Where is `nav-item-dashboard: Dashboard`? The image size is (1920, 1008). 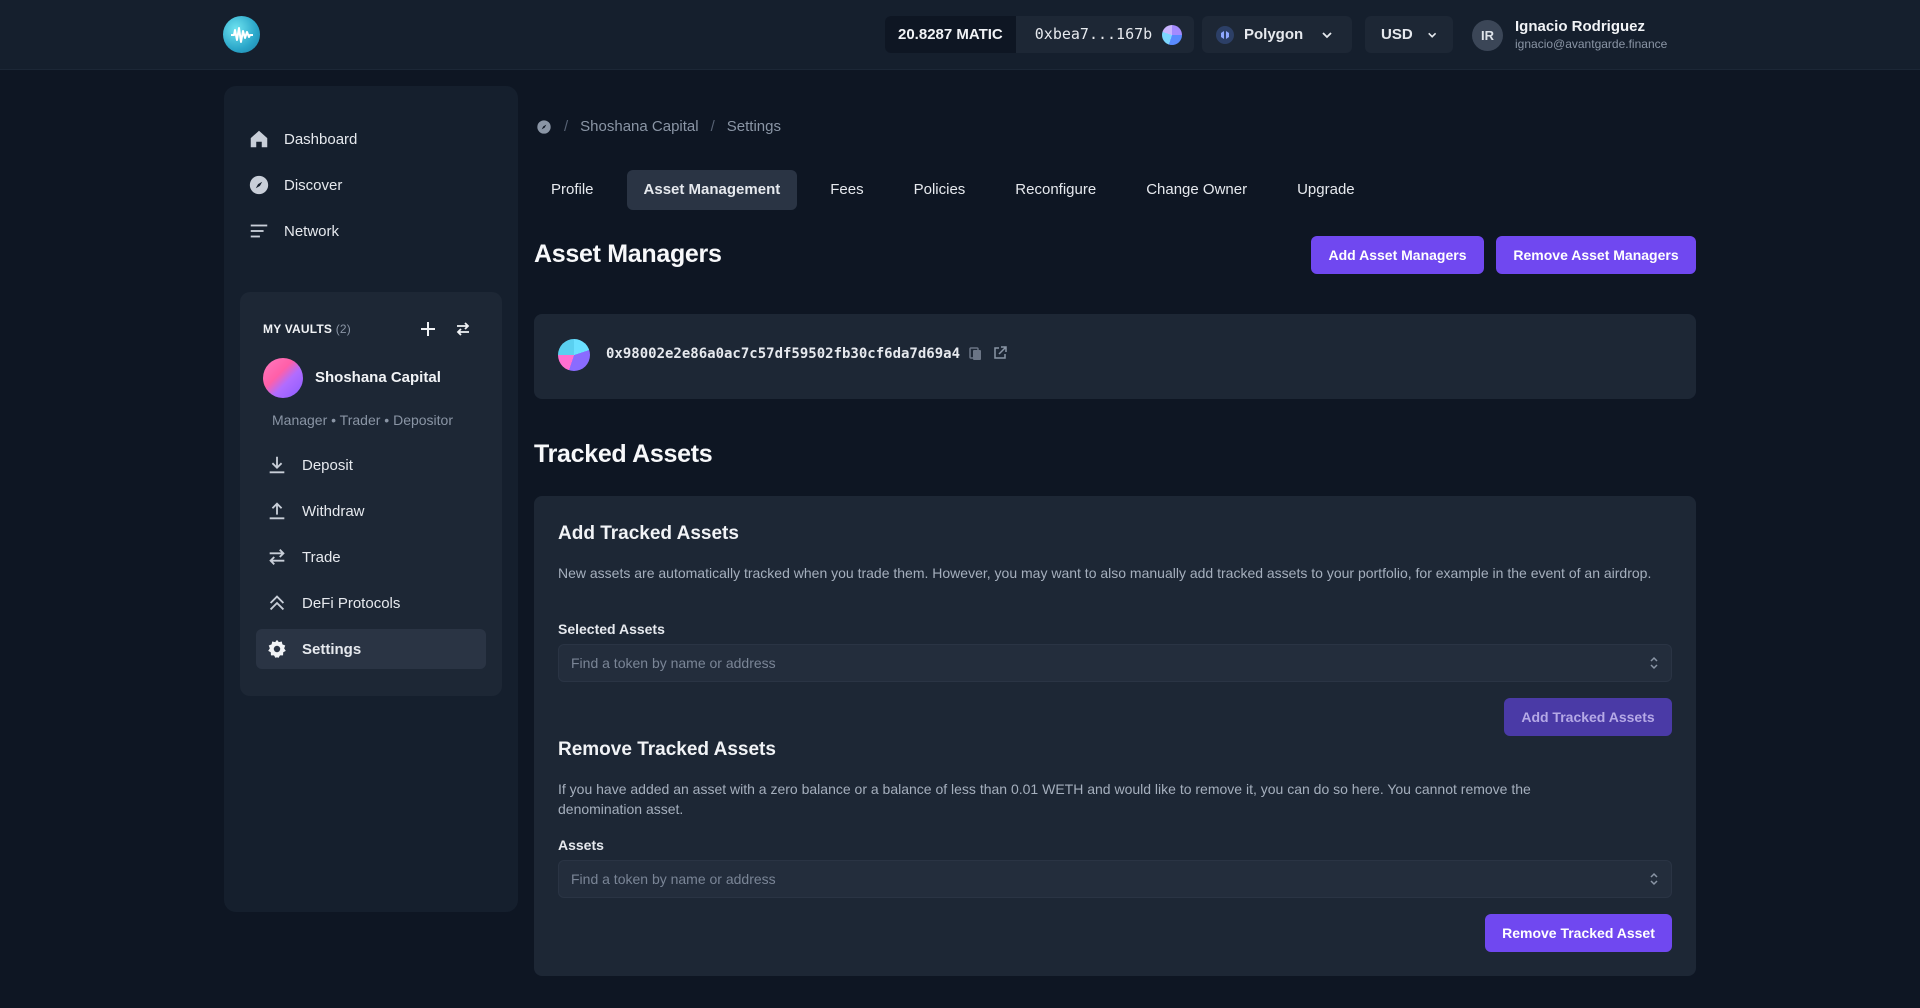
nav-item-dashboard: Dashboard is located at coordinates (368, 139).